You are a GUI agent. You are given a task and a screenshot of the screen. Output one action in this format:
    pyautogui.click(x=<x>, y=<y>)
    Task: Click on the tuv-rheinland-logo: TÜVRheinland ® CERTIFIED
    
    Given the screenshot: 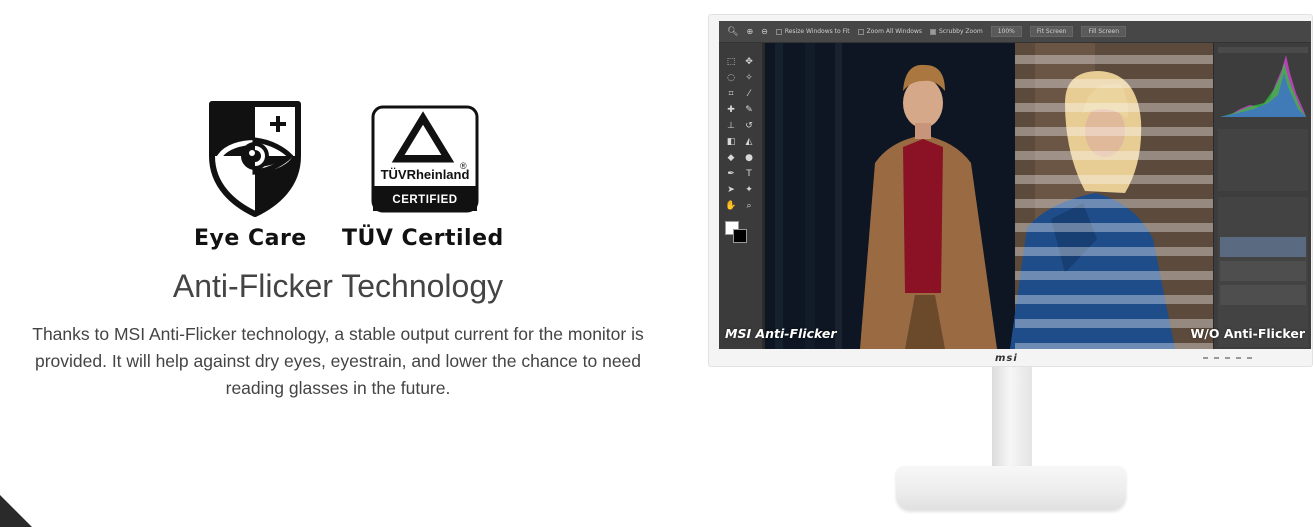 What is the action you would take?
    pyautogui.click(x=425, y=159)
    